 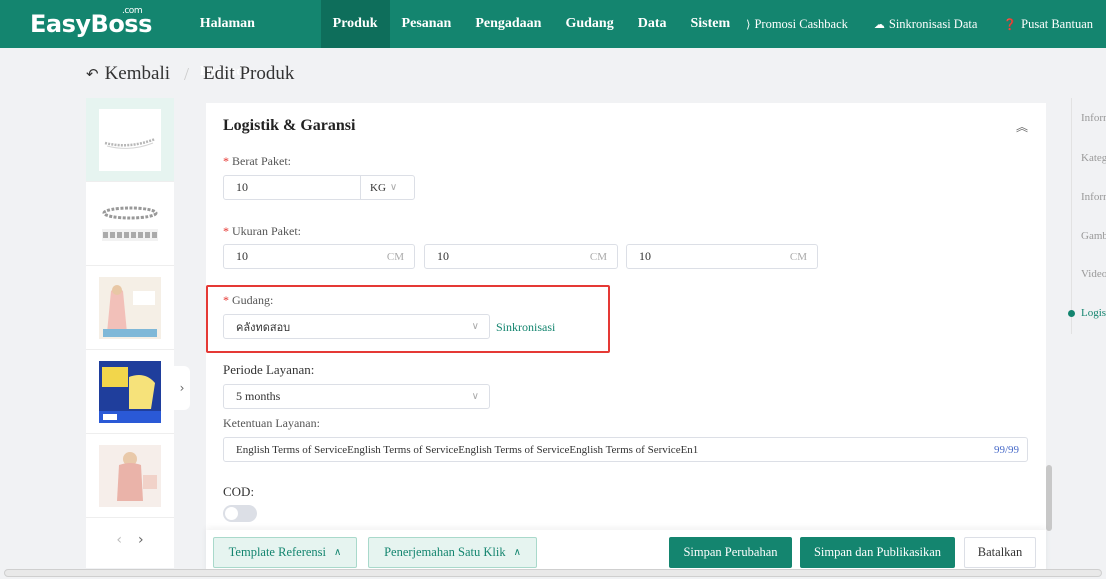 I want to click on active-anchor-dot, so click(x=1071, y=313).